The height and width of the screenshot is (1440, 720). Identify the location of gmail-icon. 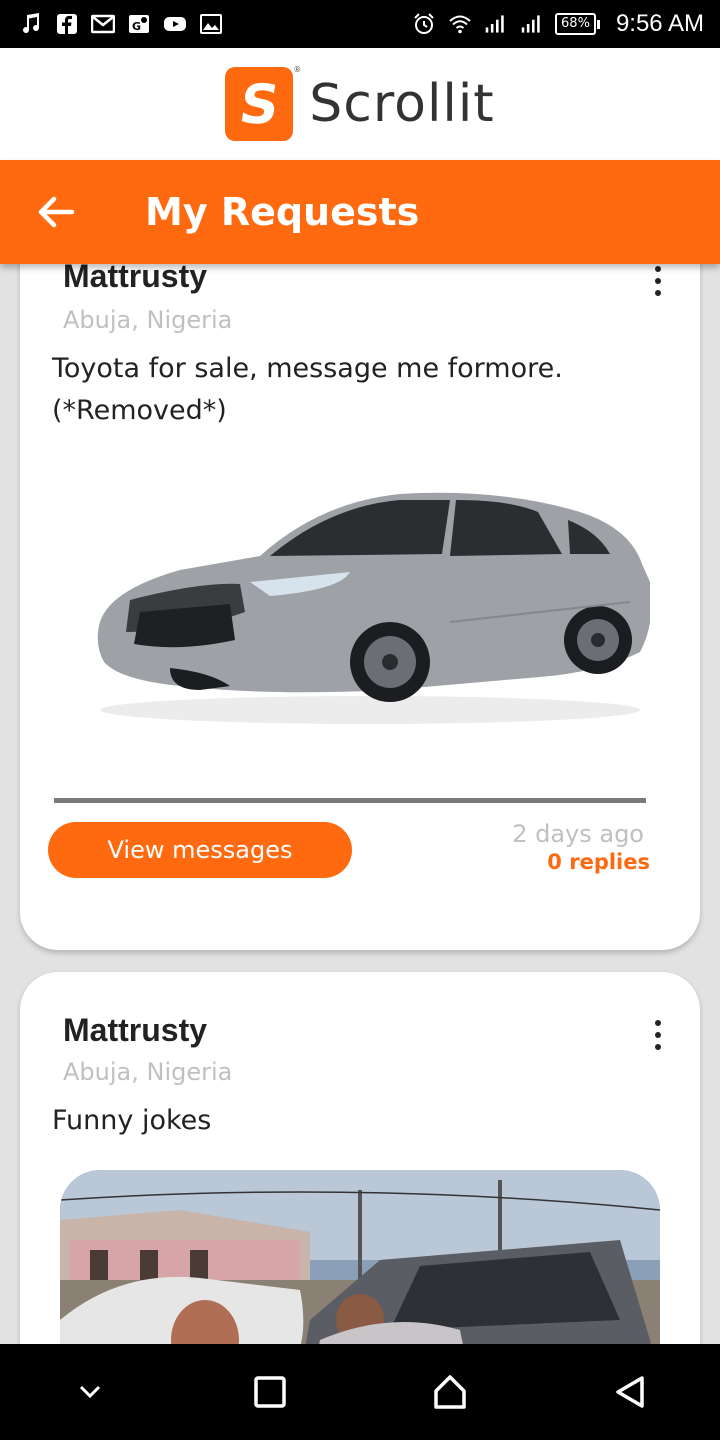
(103, 24).